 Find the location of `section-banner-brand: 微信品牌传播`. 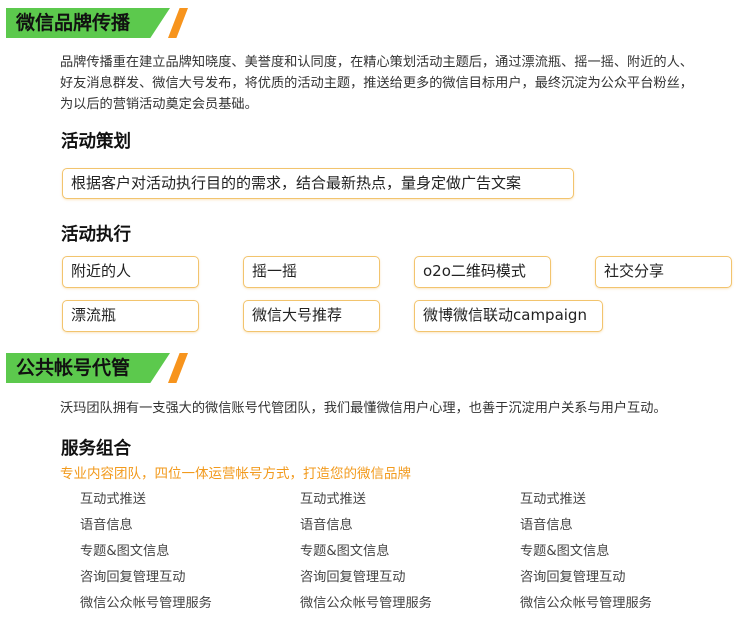

section-banner-brand: 微信品牌传播 is located at coordinates (97, 23).